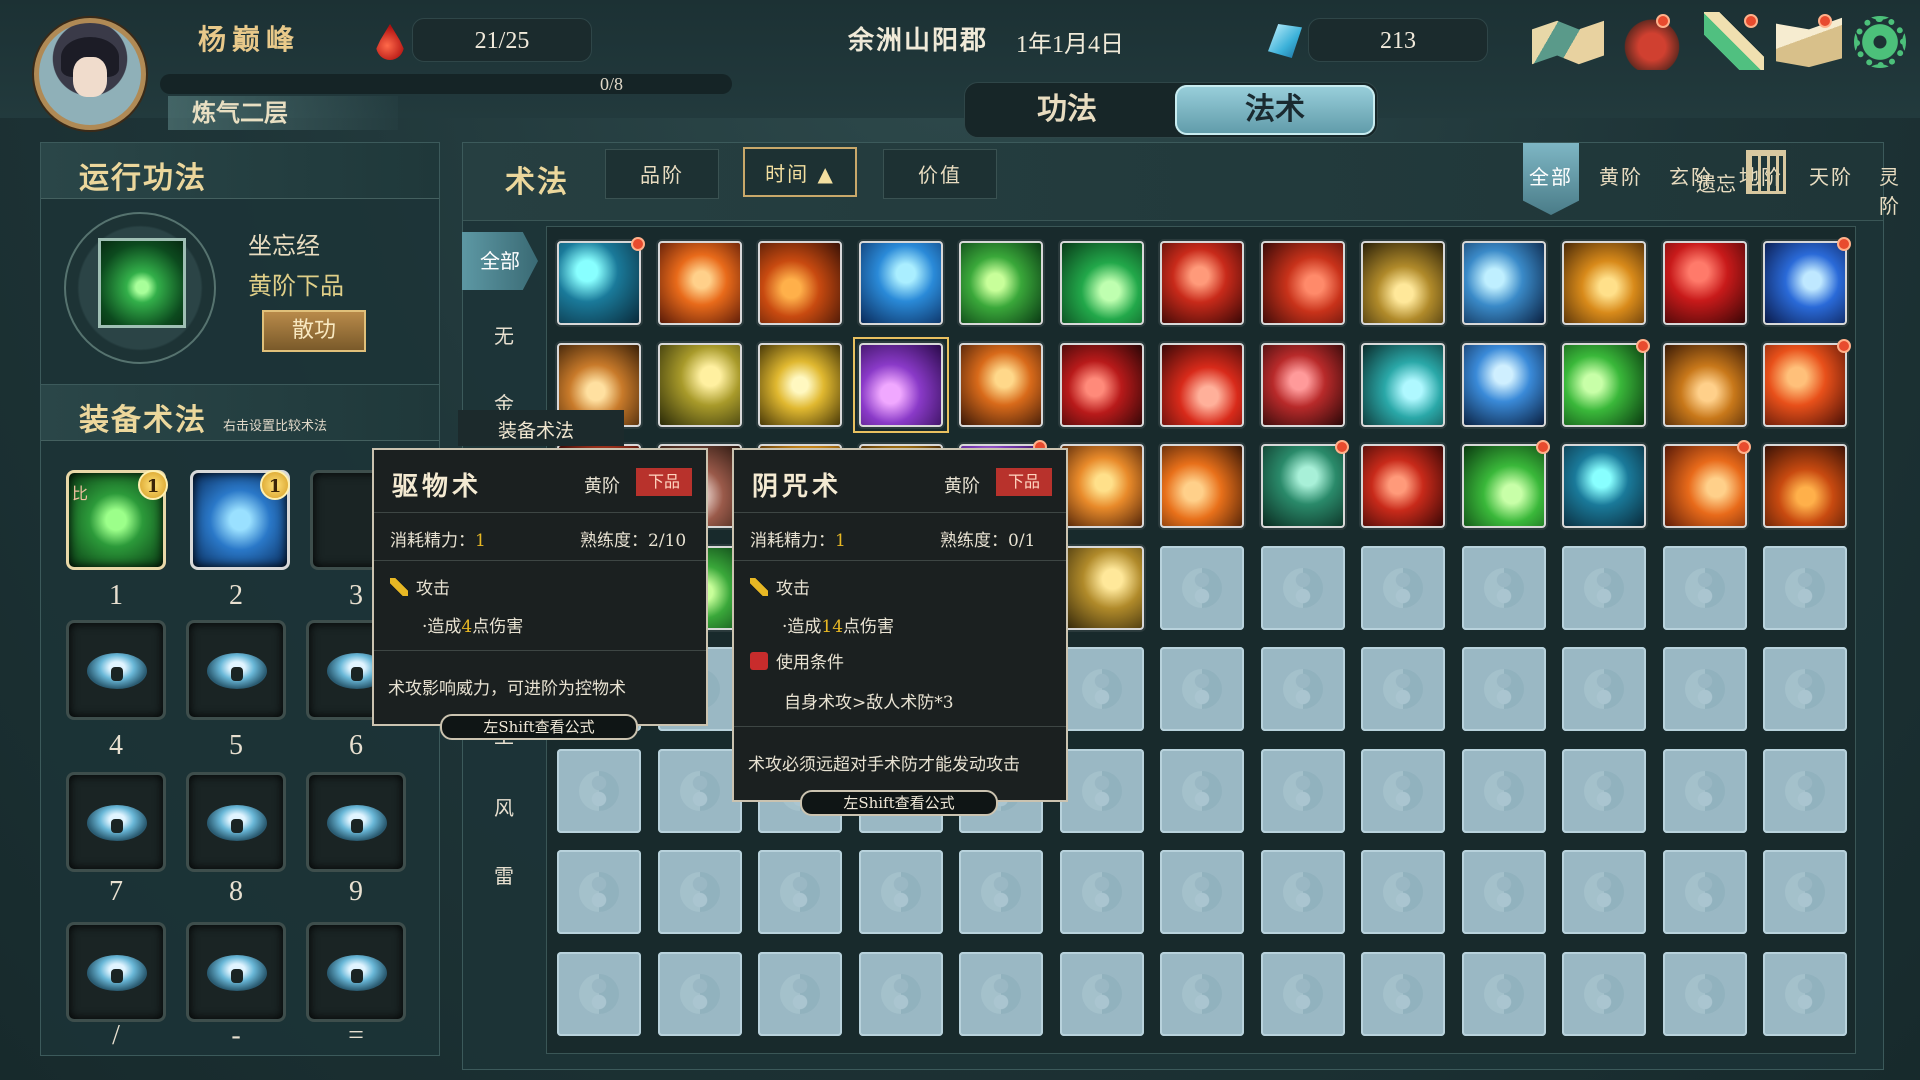 The image size is (1920, 1080). I want to click on player-avatar, so click(90, 74).